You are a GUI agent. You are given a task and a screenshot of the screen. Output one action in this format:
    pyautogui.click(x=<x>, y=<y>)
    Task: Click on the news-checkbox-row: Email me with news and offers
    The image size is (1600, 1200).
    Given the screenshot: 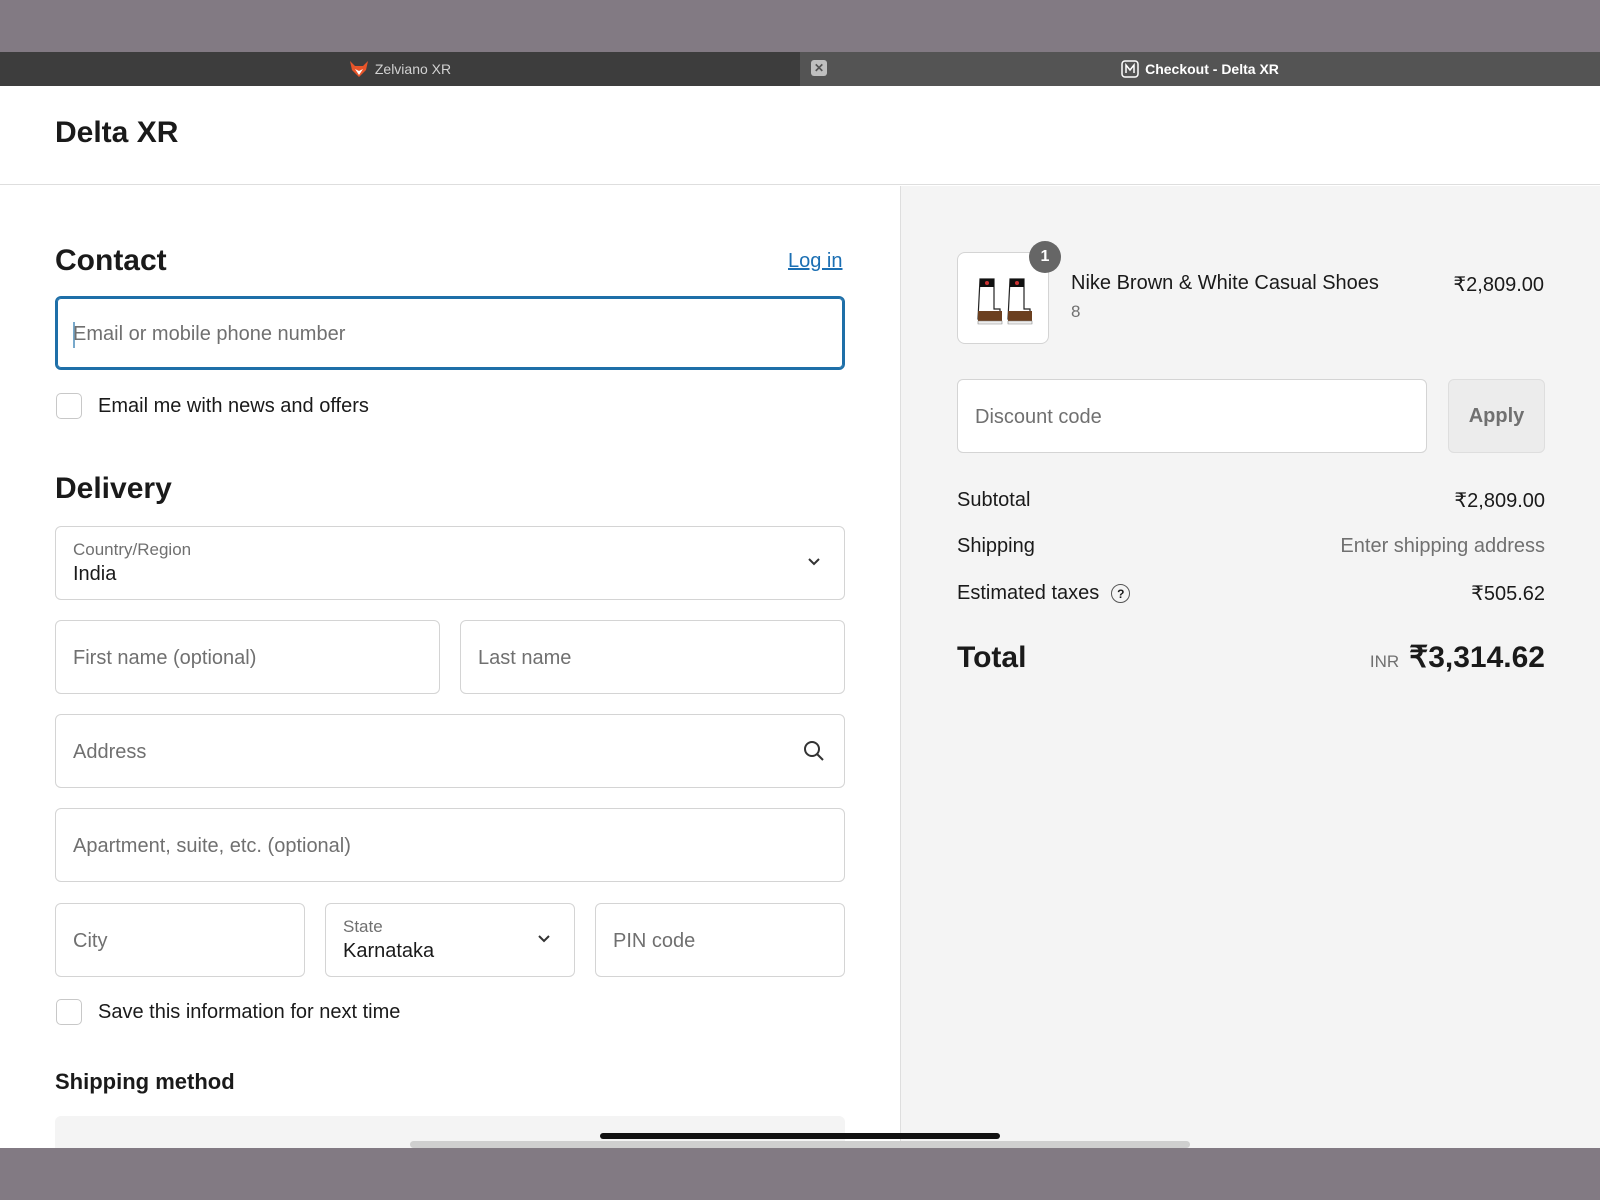 What is the action you would take?
    pyautogui.click(x=212, y=406)
    